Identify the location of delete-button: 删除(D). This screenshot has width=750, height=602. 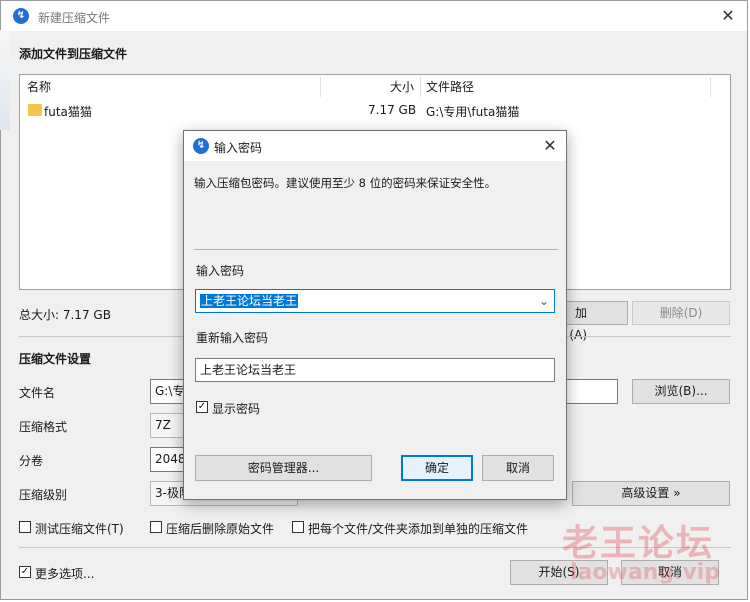
(681, 313).